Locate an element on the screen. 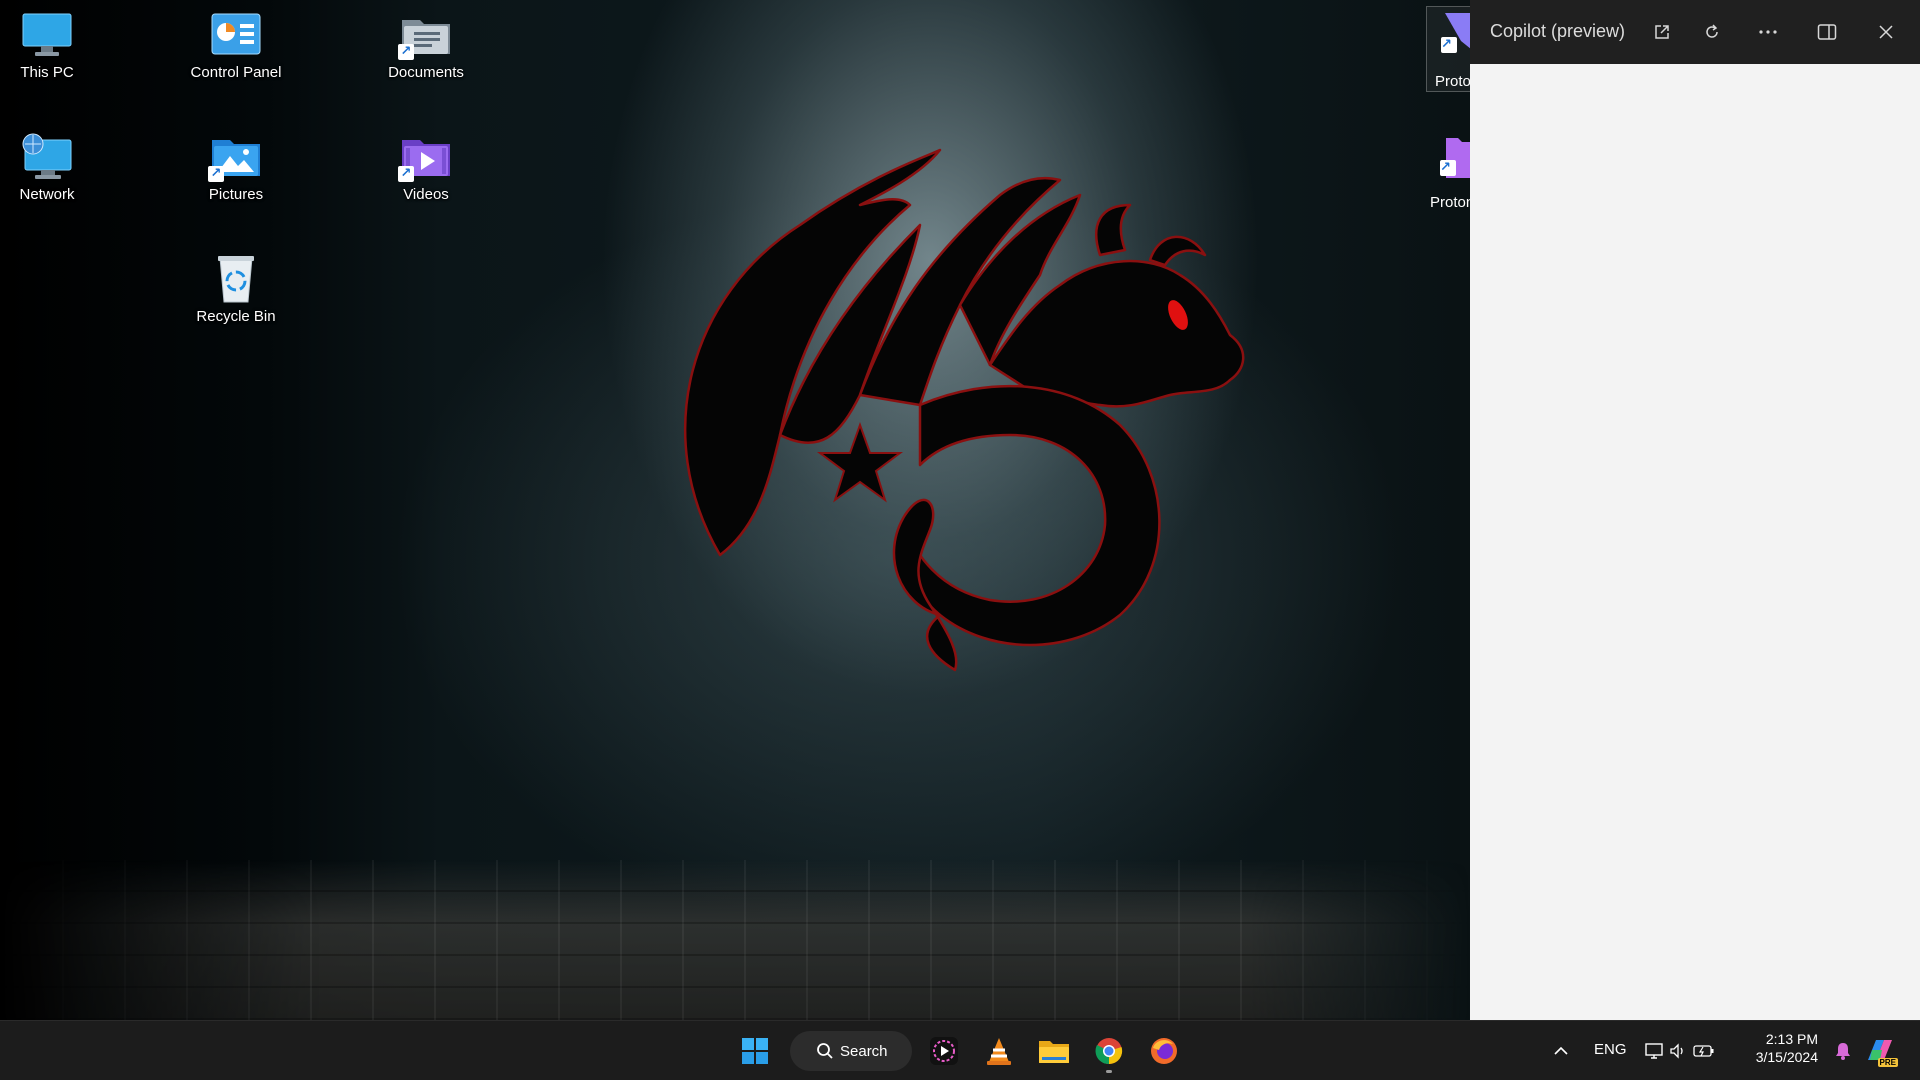 This screenshot has height=1080, width=1920. desktop-icon-network: Network is located at coordinates (51, 168).